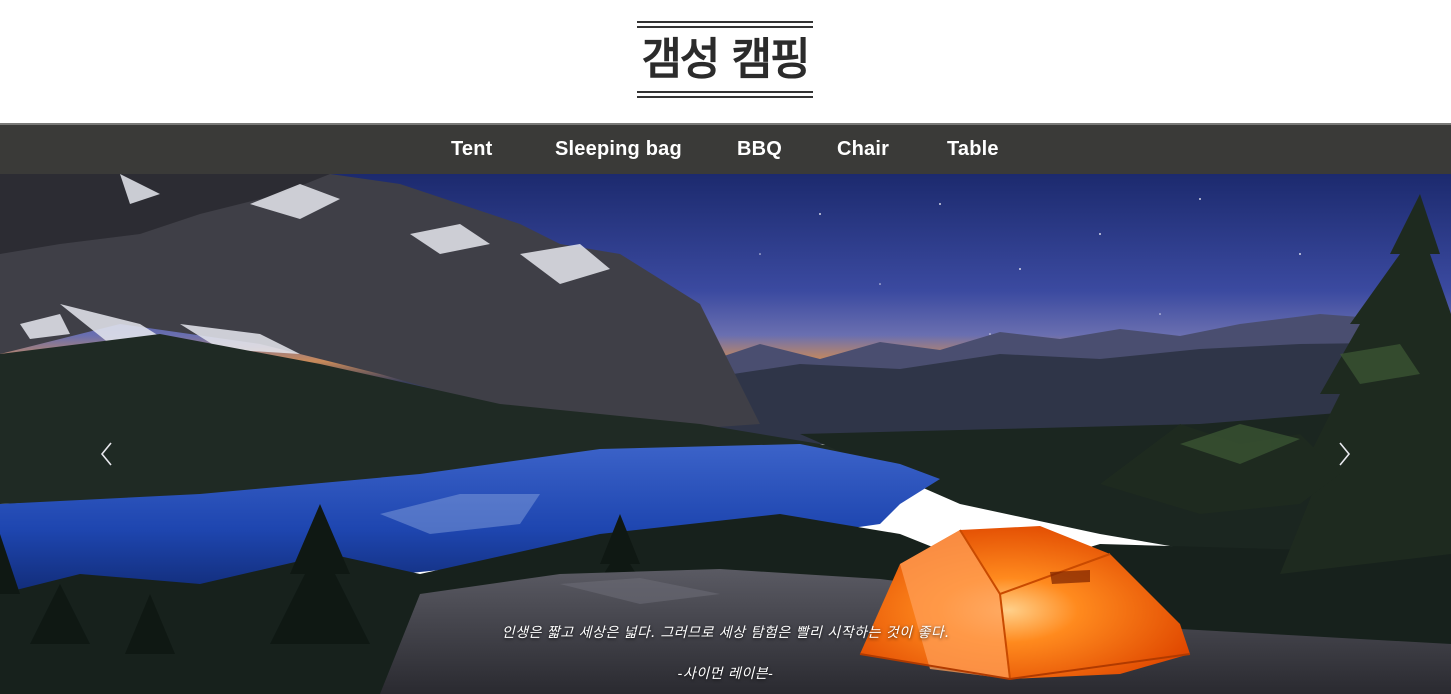 This screenshot has width=1451, height=694. I want to click on nav-item-sleeping-bag: Sleeping bag, so click(618, 149).